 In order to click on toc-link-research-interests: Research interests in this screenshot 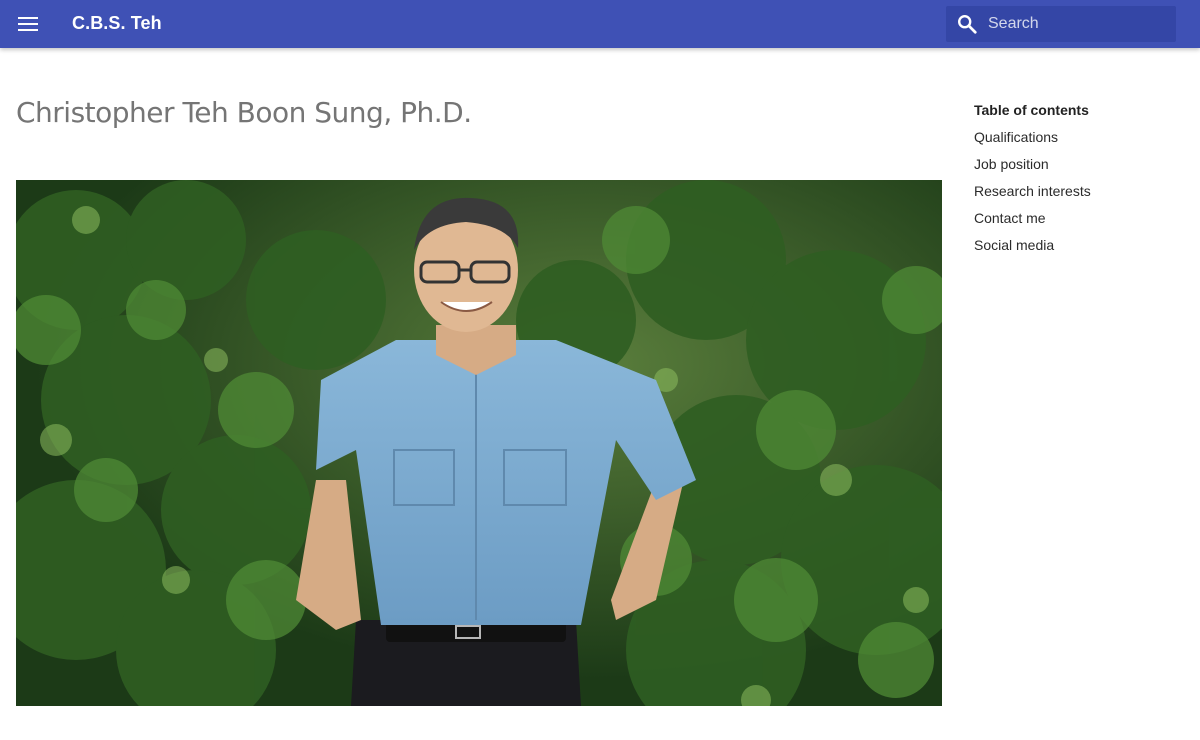, I will do `click(1079, 191)`.